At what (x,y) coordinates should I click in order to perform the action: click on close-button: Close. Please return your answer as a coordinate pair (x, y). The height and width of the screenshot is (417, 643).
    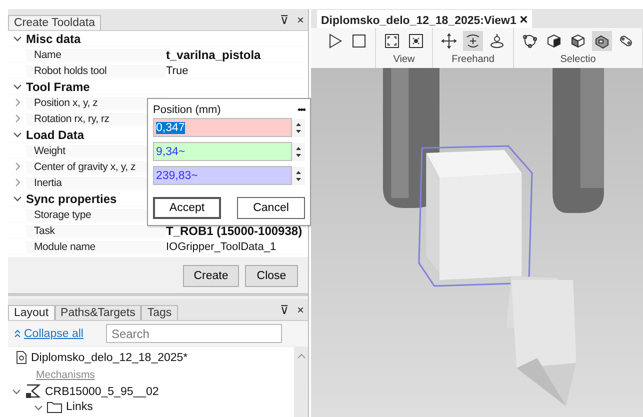
    Looking at the image, I should click on (271, 276).